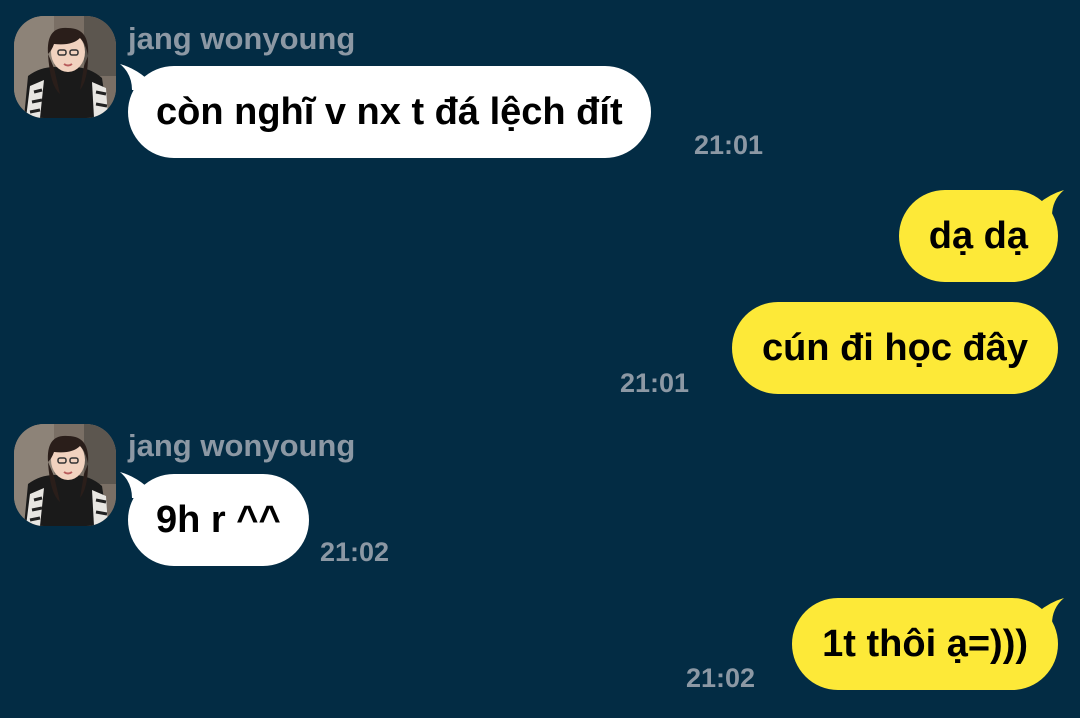 This screenshot has width=1080, height=718. What do you see at coordinates (978, 236) in the screenshot?
I see `message-bubble-outgoing: dạ dạ` at bounding box center [978, 236].